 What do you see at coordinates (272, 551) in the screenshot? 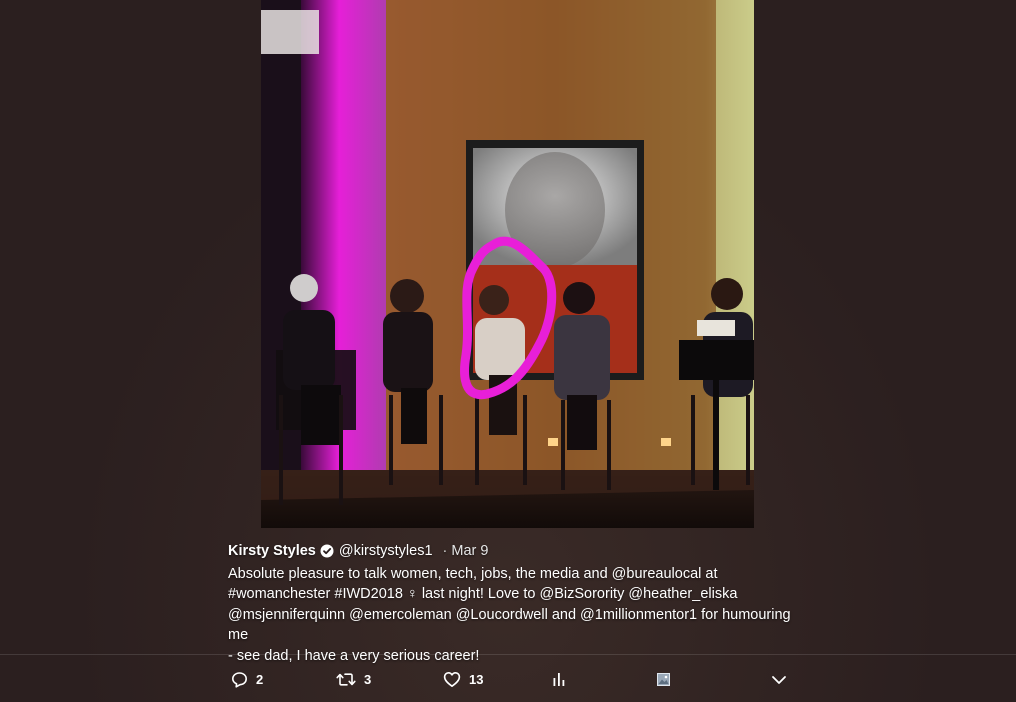
I see `author-display-name: Kirsty Styles` at bounding box center [272, 551].